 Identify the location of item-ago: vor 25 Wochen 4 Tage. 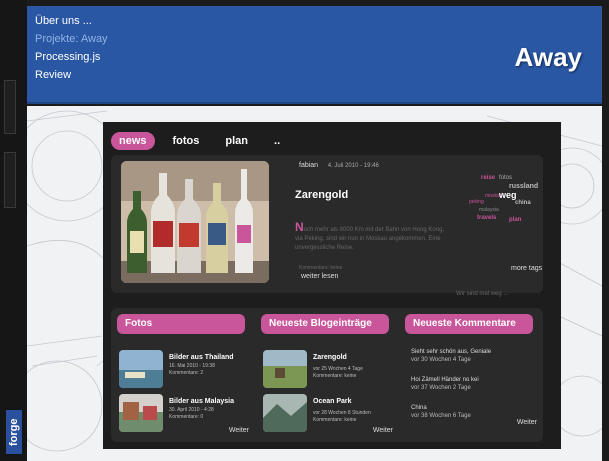
(338, 369).